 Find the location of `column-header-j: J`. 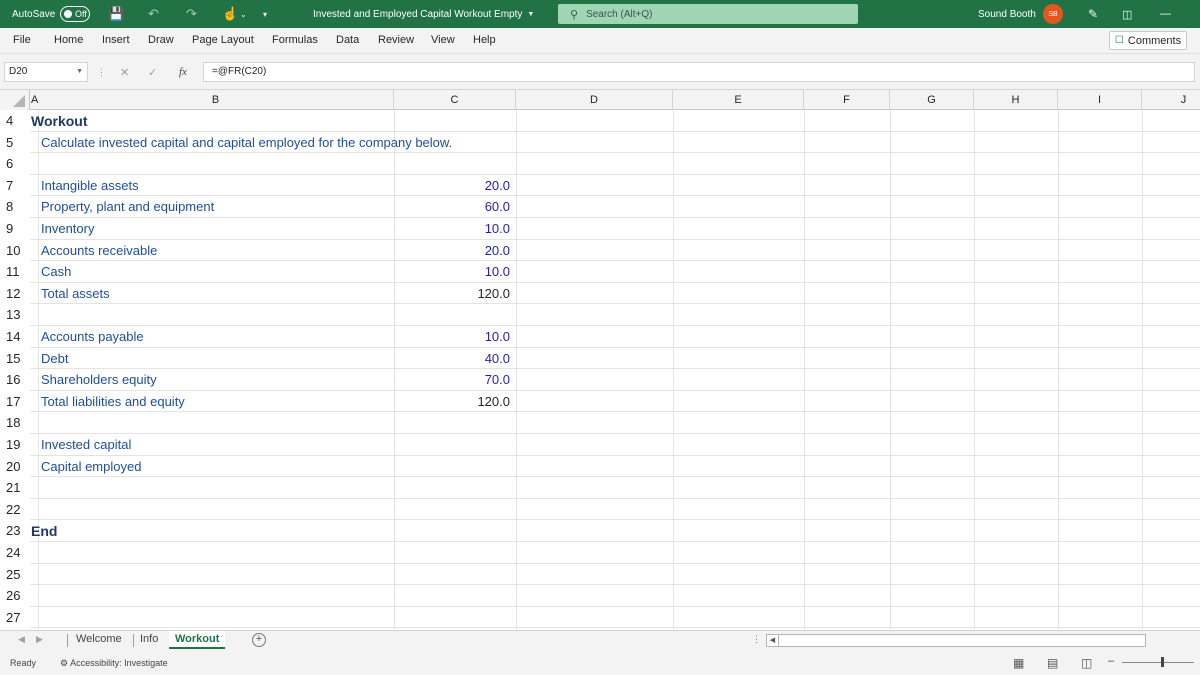

column-header-j: J is located at coordinates (1171, 100).